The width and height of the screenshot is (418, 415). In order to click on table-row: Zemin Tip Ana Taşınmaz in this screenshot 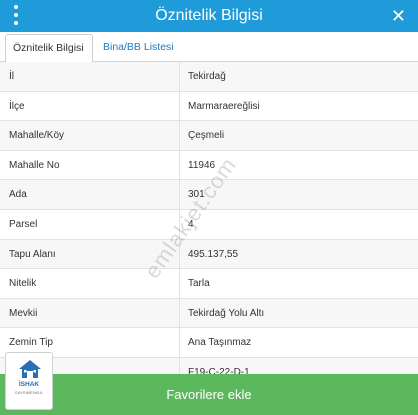, I will do `click(209, 343)`.